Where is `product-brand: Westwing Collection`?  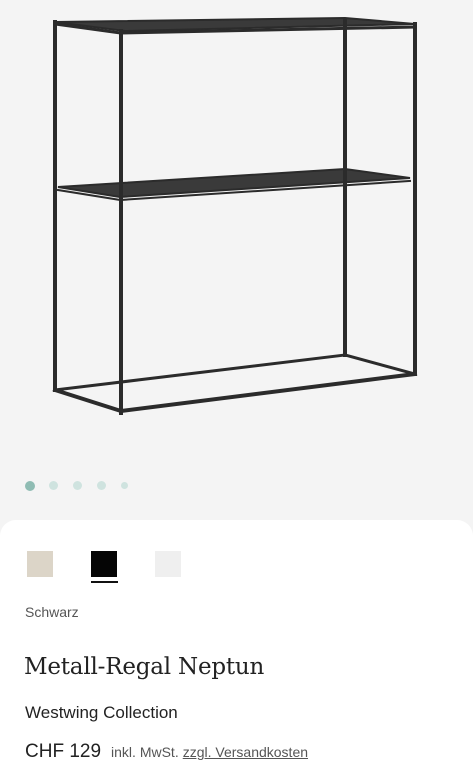 product-brand: Westwing Collection is located at coordinates (101, 712).